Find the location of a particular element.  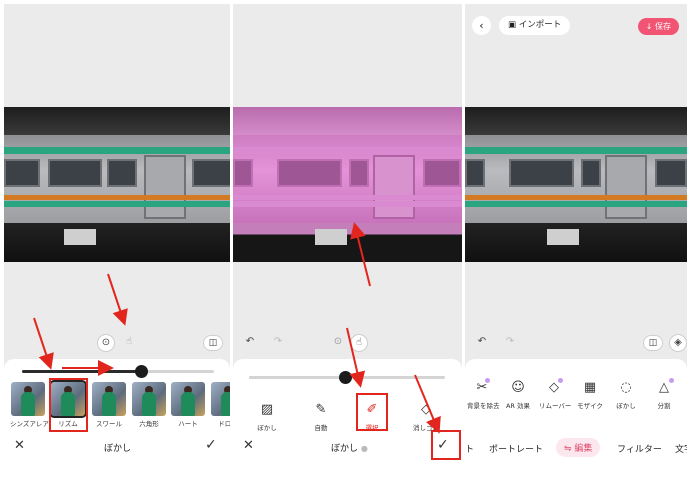

brush-size-slider is located at coordinates (347, 377).